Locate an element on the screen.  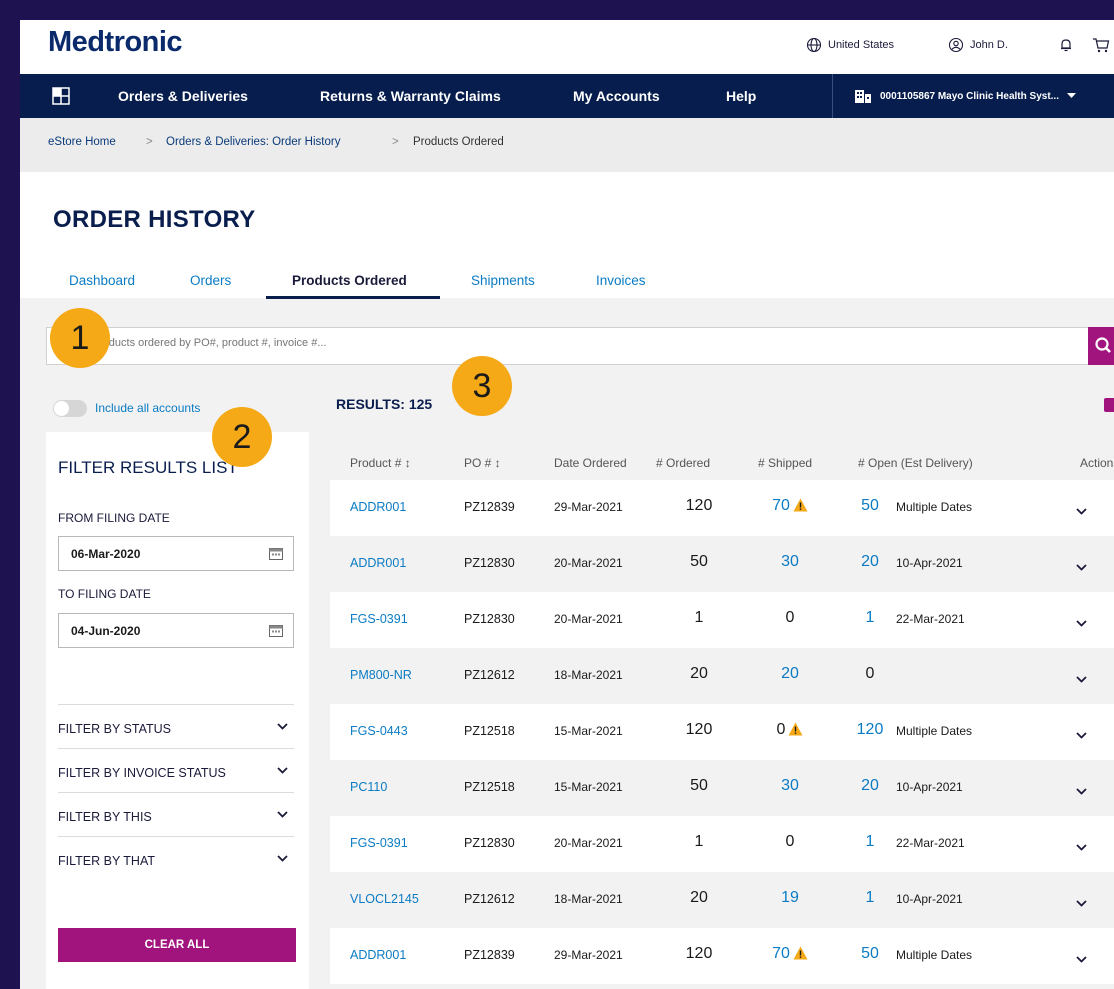
open-count: 120 is located at coordinates (870, 730).